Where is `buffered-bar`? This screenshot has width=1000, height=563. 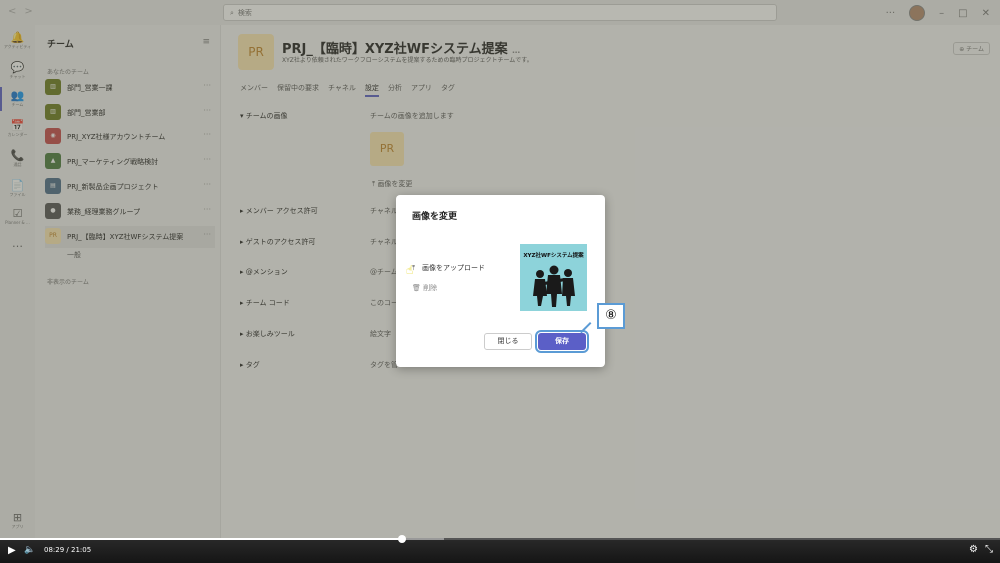
buffered-bar is located at coordinates (424, 539).